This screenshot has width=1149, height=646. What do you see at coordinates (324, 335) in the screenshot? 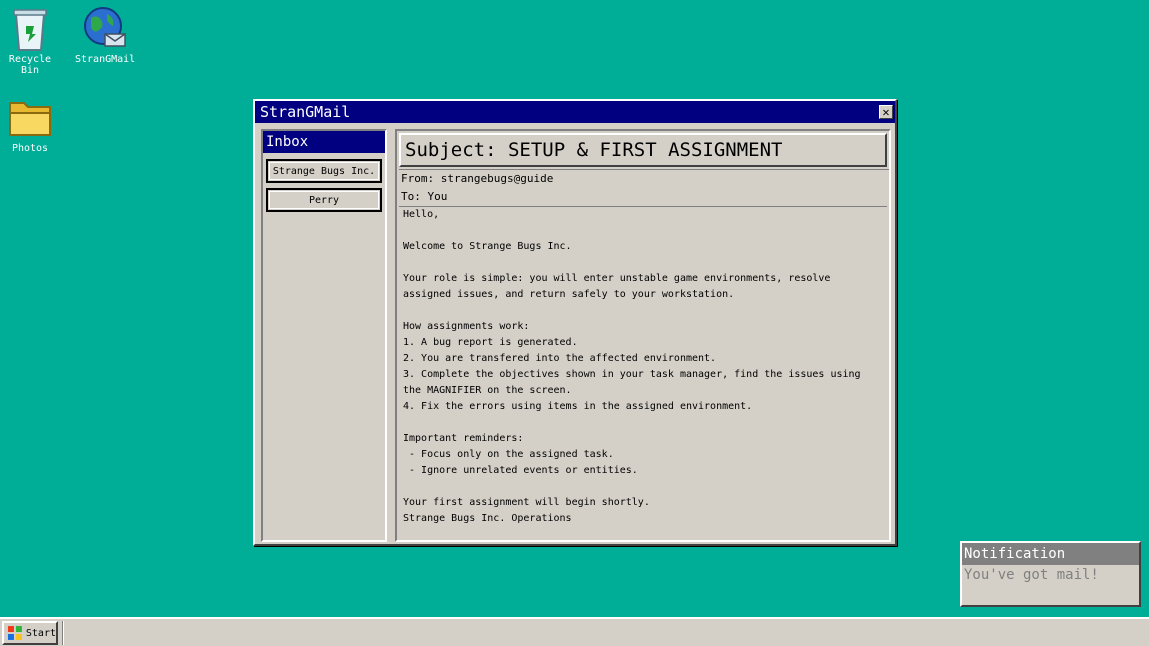
I see `inbox-sidebar: Inbox Strange Bugs Inc. Perry` at bounding box center [324, 335].